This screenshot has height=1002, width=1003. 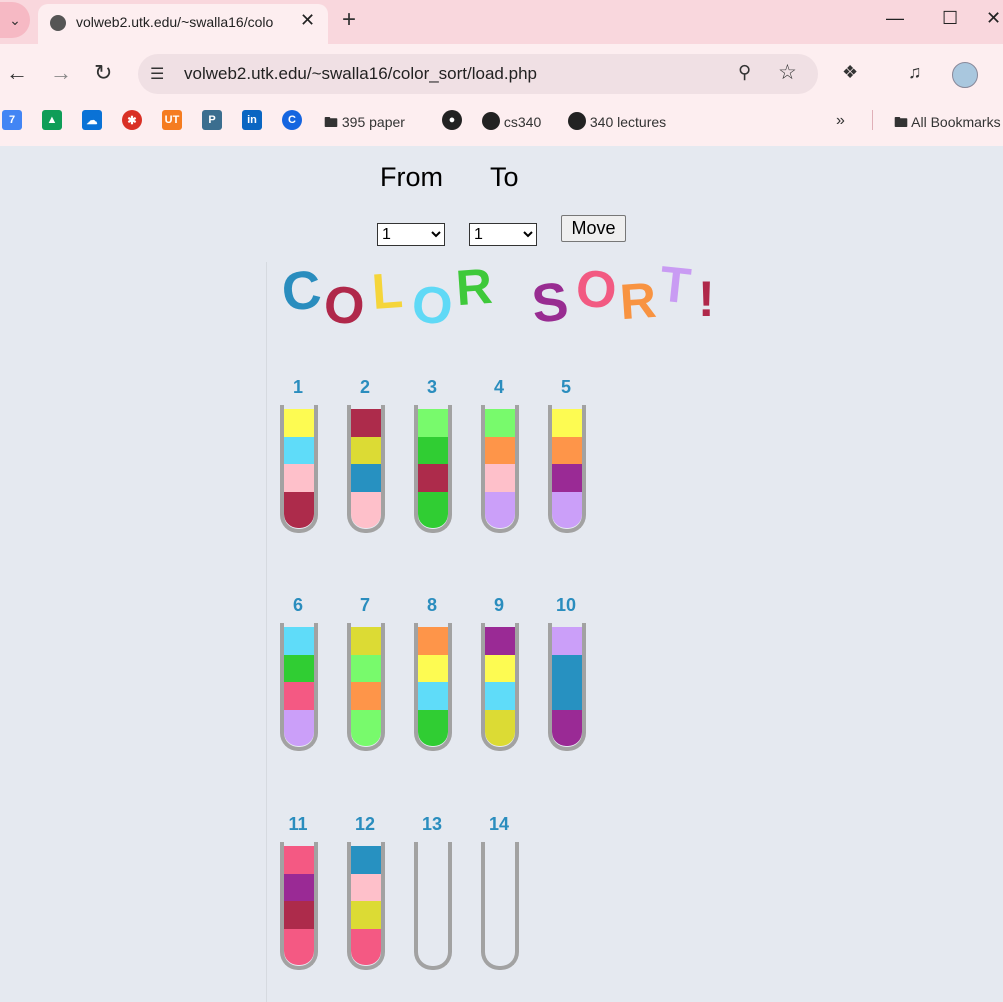 I want to click on tube-number: 14, so click(x=499, y=824).